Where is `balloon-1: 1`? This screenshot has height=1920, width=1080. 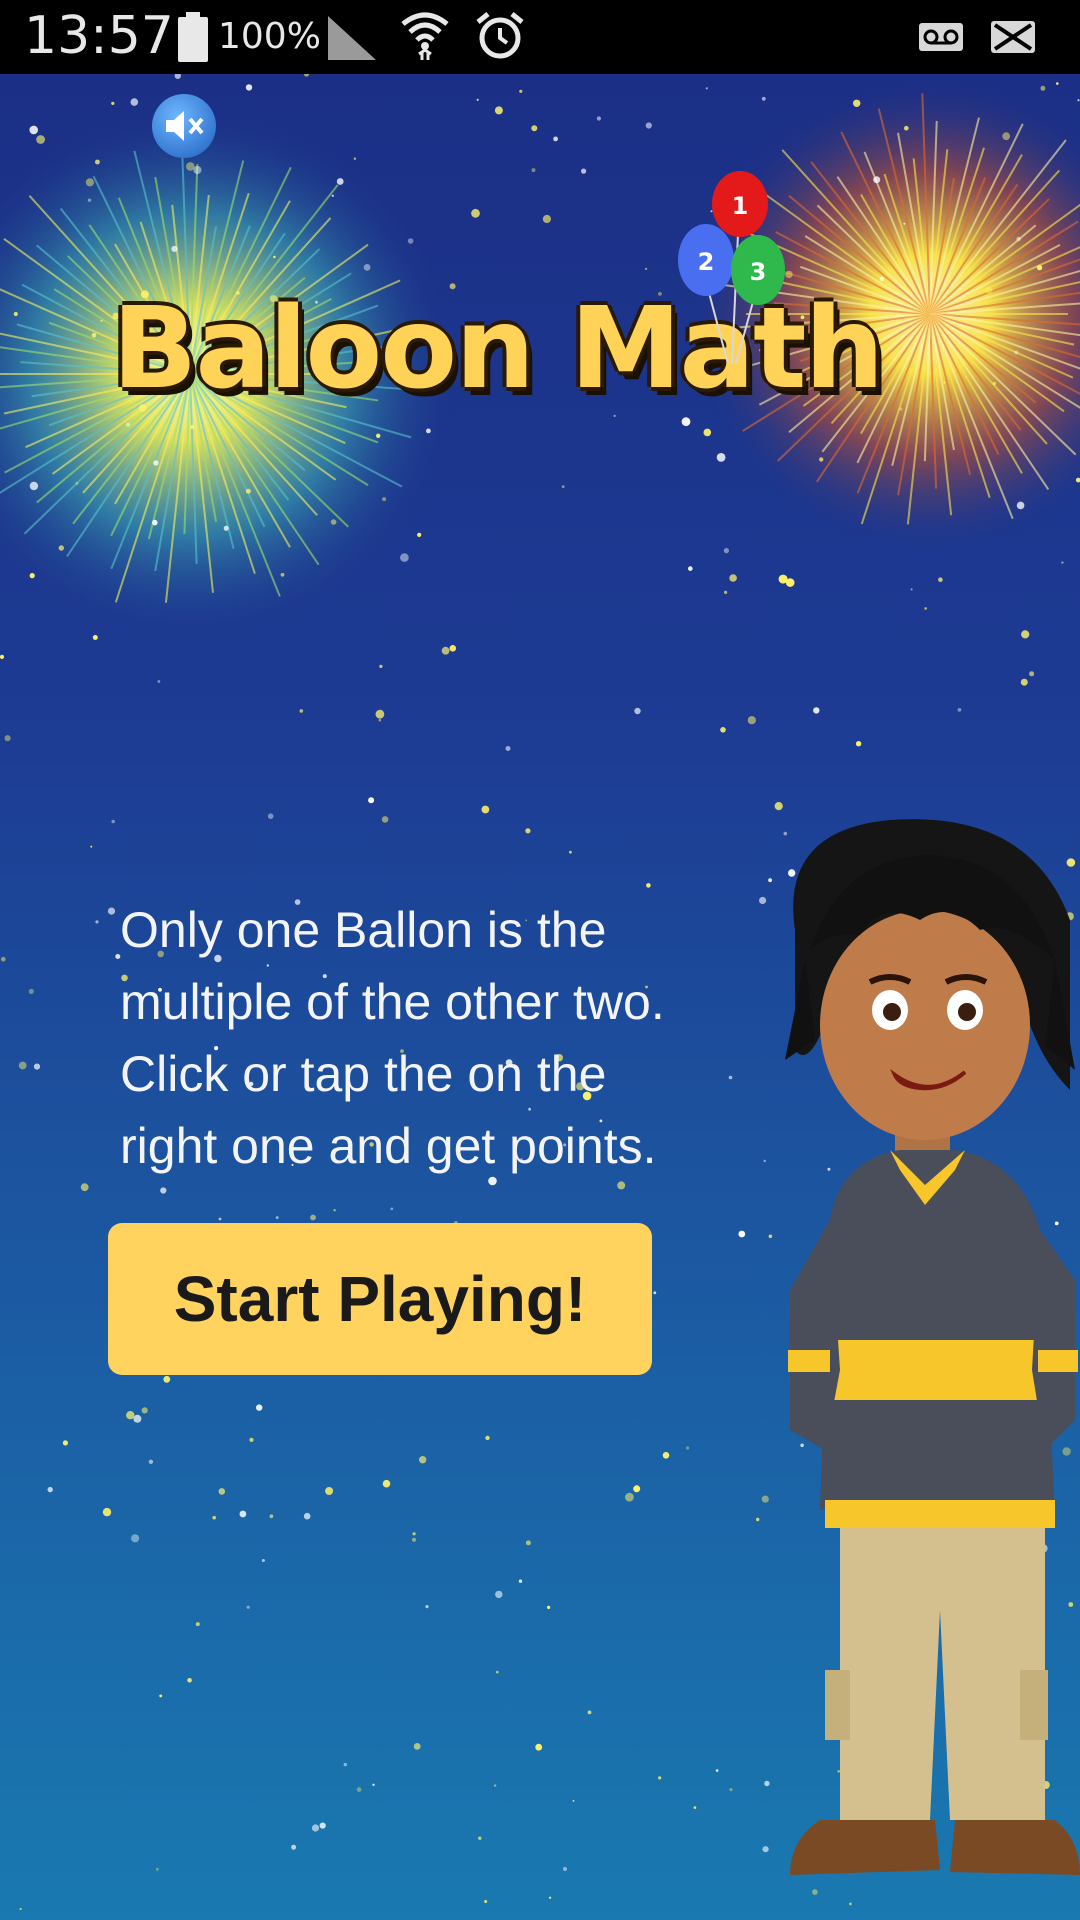 balloon-1: 1 is located at coordinates (740, 204).